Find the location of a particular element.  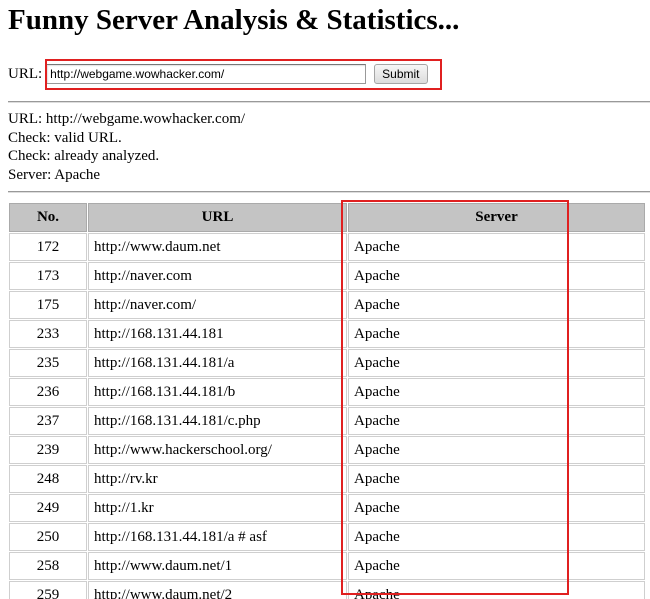

table-header-row: No. URL Server is located at coordinates (327, 217).